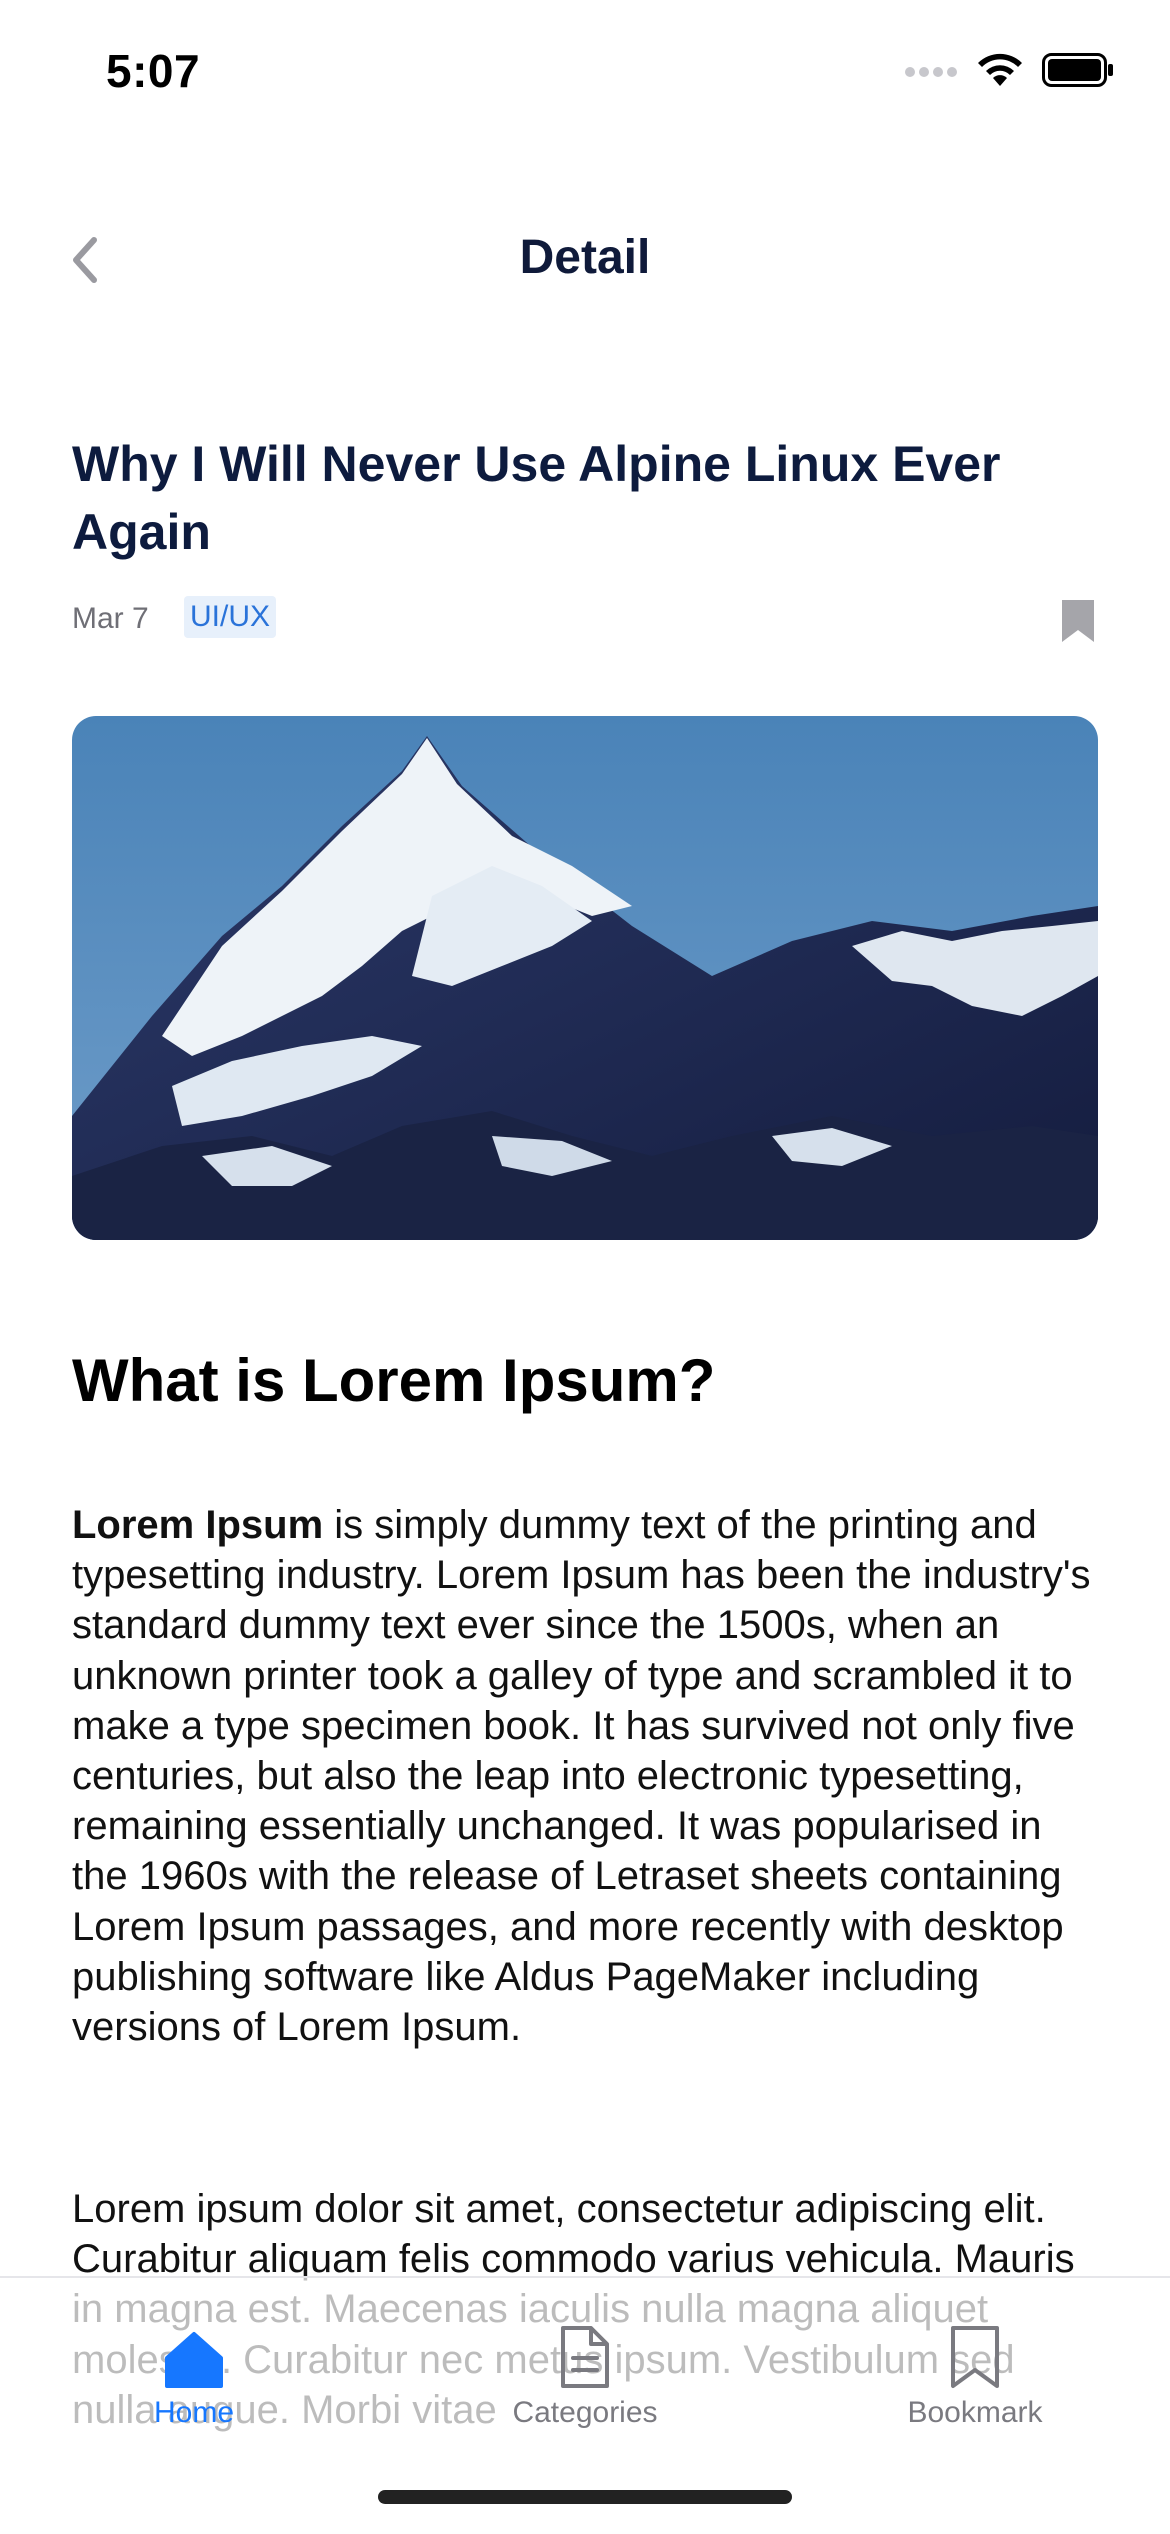 This screenshot has width=1170, height=2534. Describe the element at coordinates (585, 621) in the screenshot. I see `article-meta: Mar 7 UI/UX` at that location.